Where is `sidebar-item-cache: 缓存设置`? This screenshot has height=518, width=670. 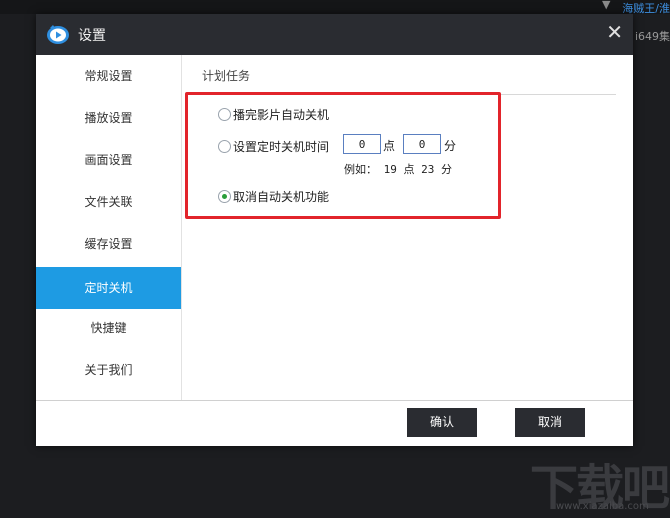
sidebar-item-cache: 缓存设置 is located at coordinates (108, 244).